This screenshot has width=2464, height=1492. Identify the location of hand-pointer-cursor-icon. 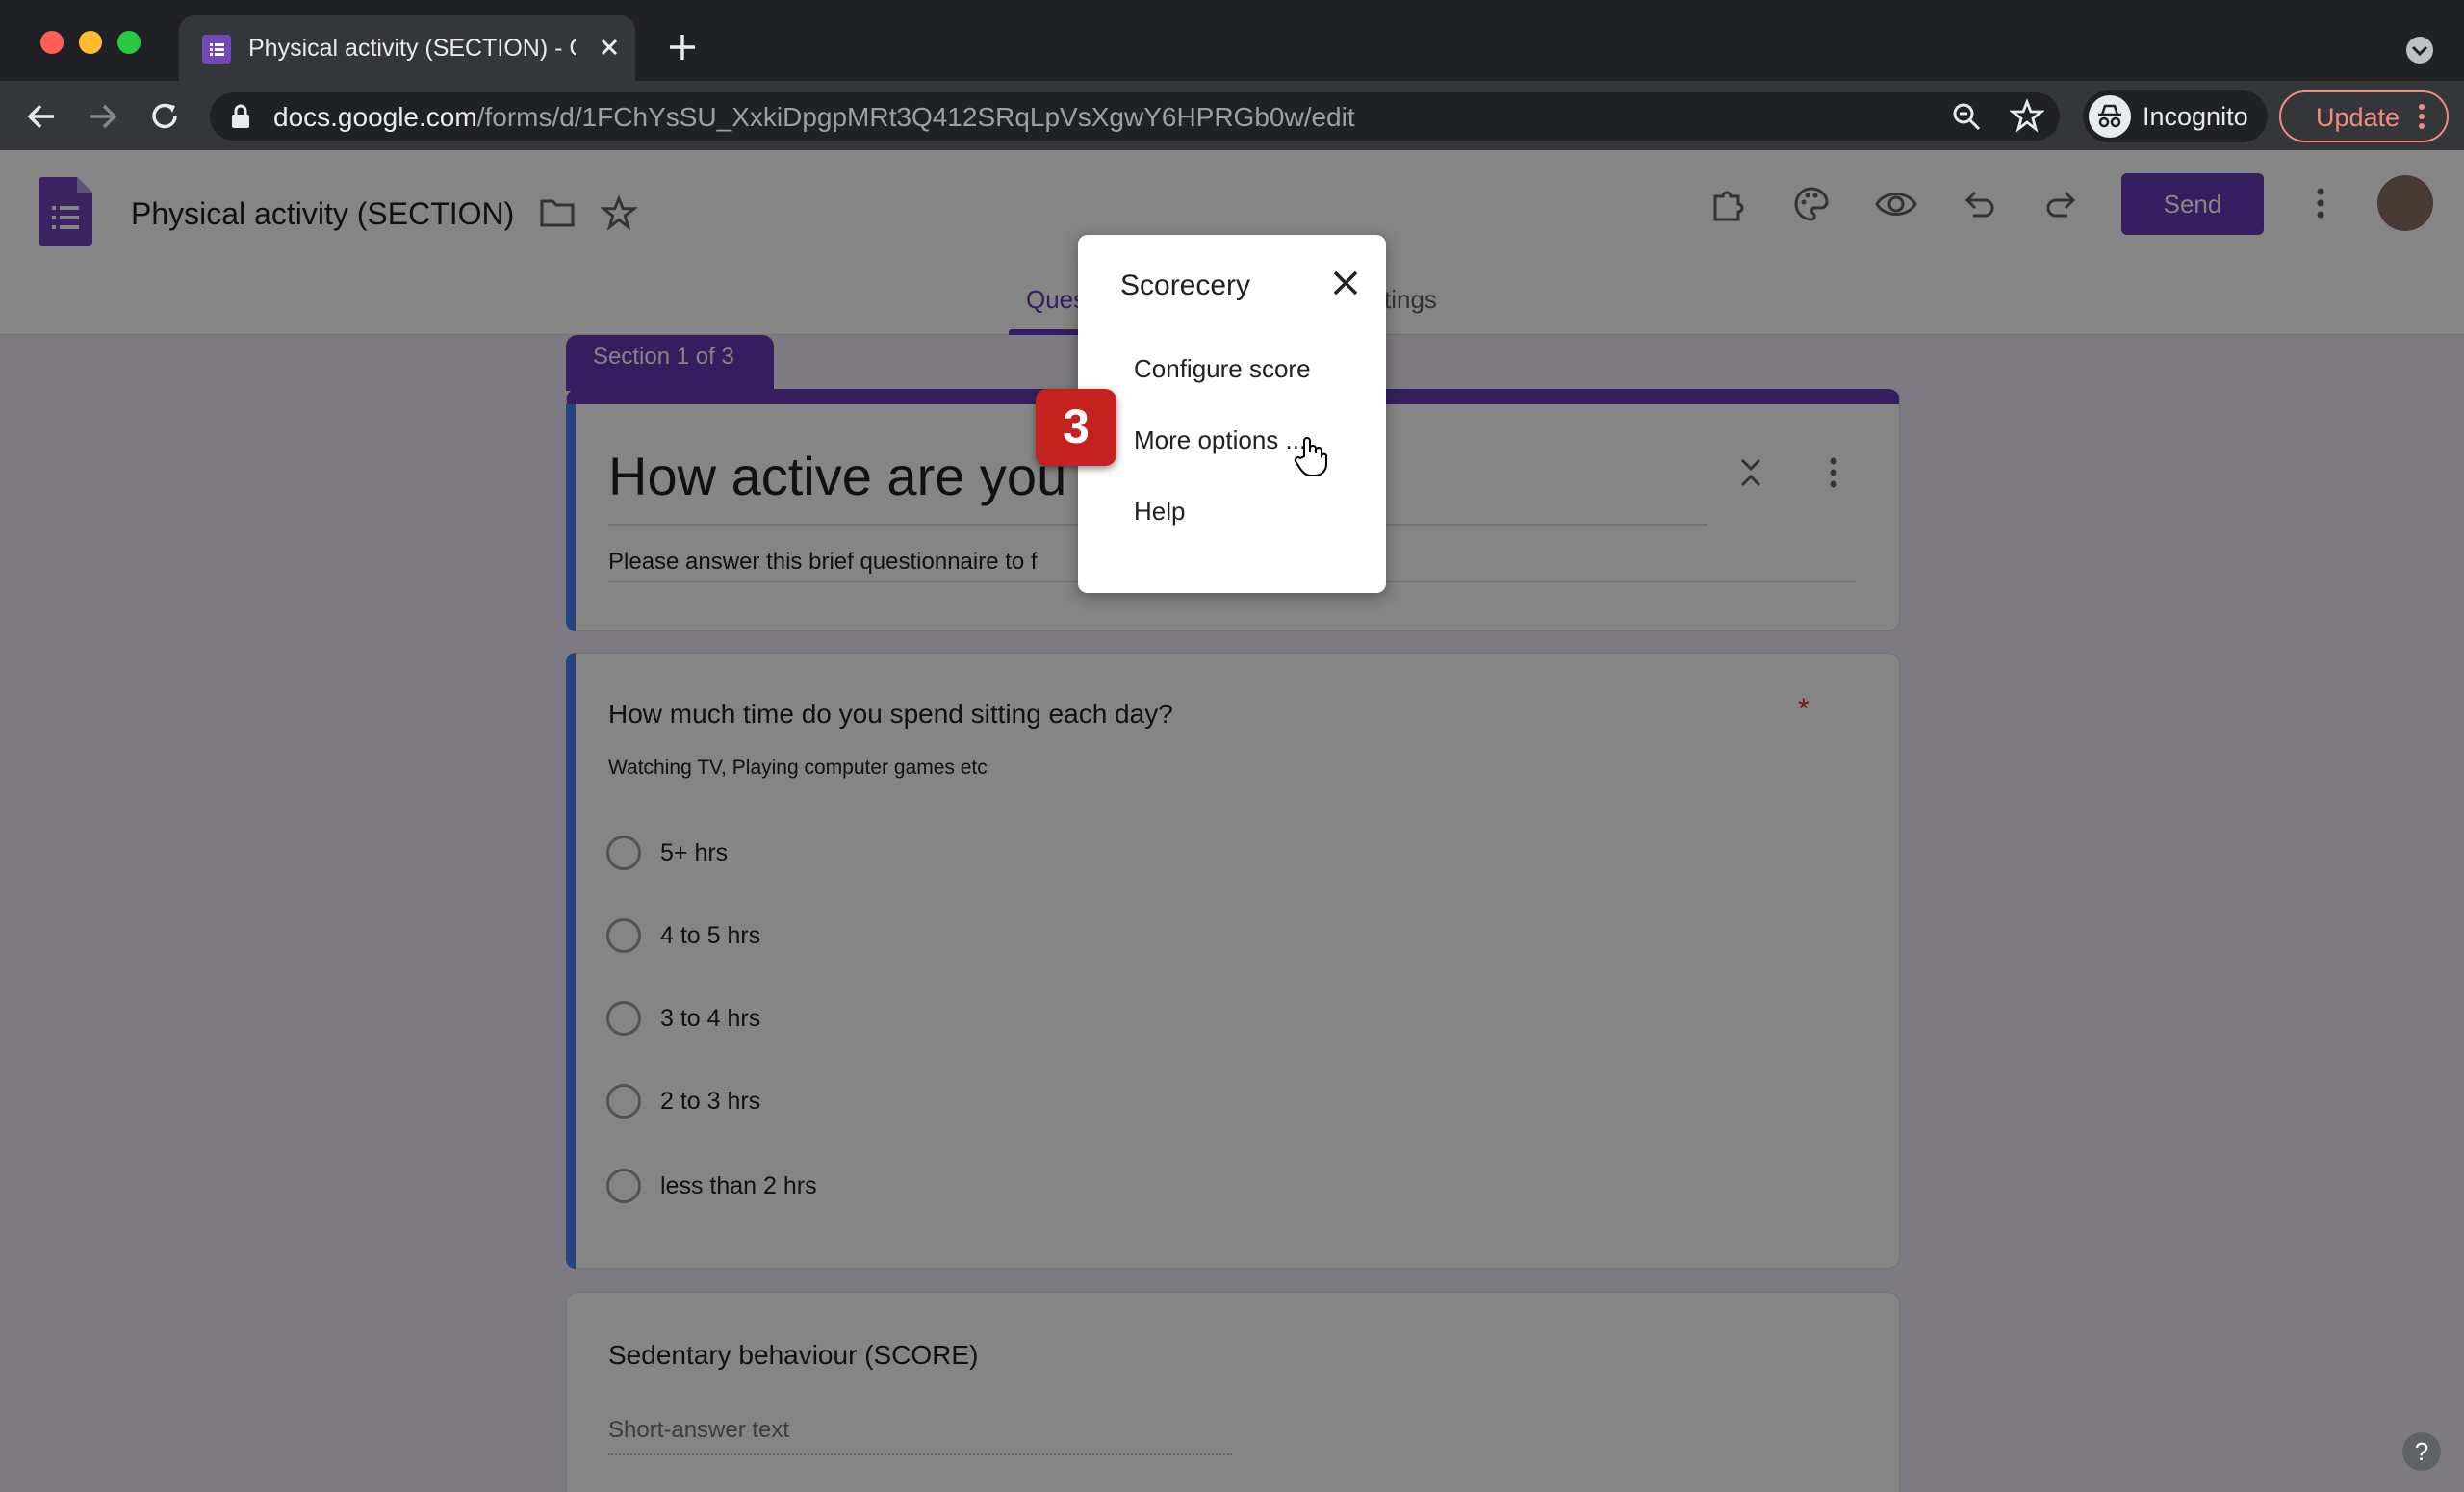
(1311, 458).